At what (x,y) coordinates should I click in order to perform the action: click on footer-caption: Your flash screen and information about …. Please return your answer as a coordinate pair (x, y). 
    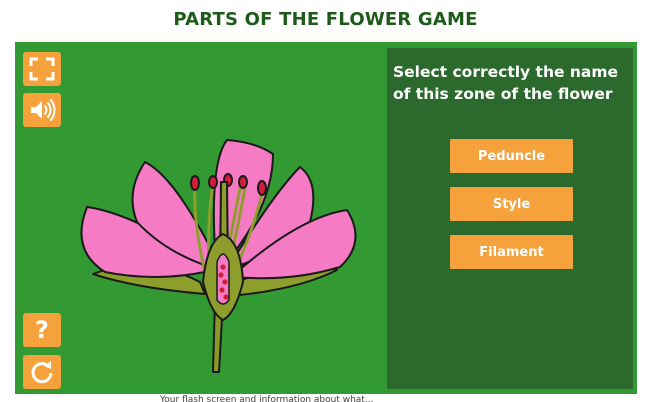
    Looking at the image, I should click on (267, 398).